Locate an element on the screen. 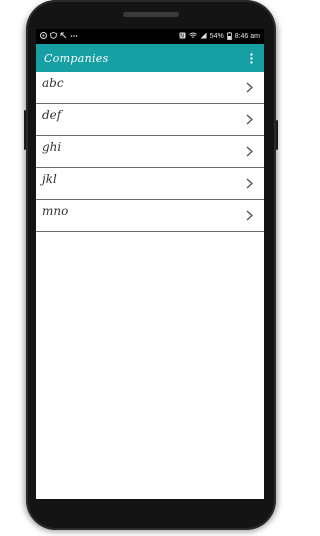 Image resolution: width=320 pixels, height=536 pixels. battery-percent: 54% is located at coordinates (216, 36).